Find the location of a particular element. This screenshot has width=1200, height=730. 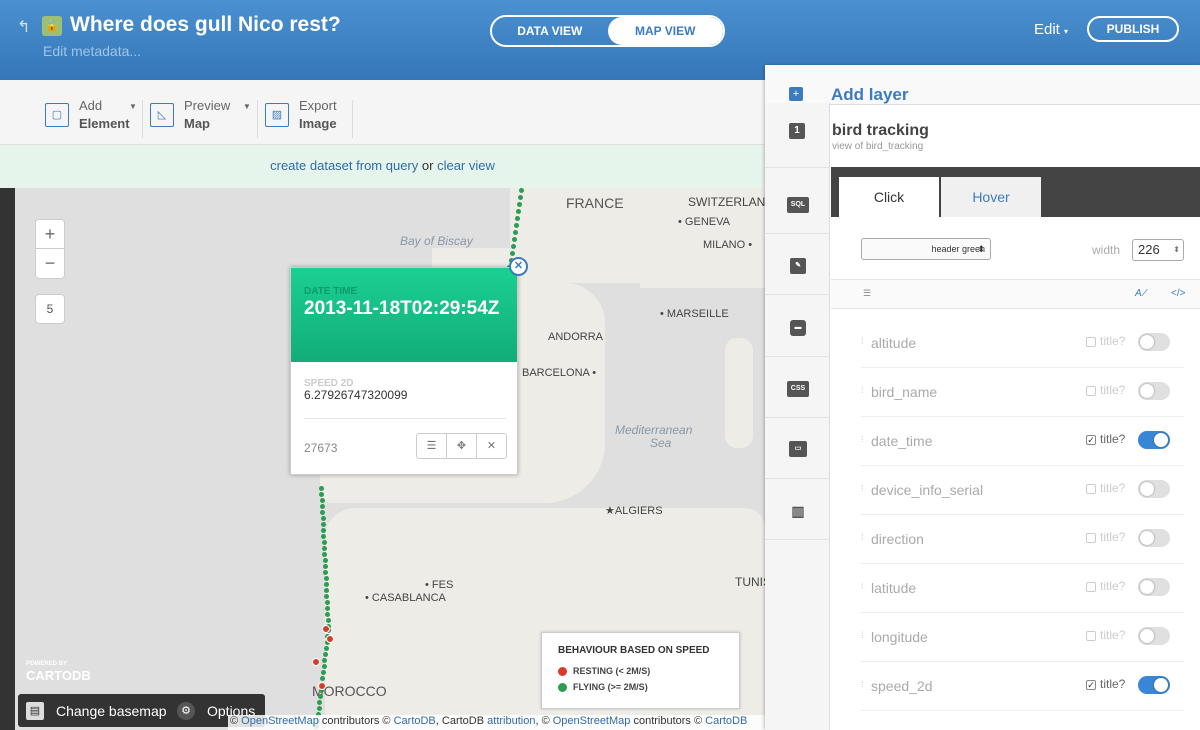

map-view-tab: MAP VIEW is located at coordinates (665, 31).